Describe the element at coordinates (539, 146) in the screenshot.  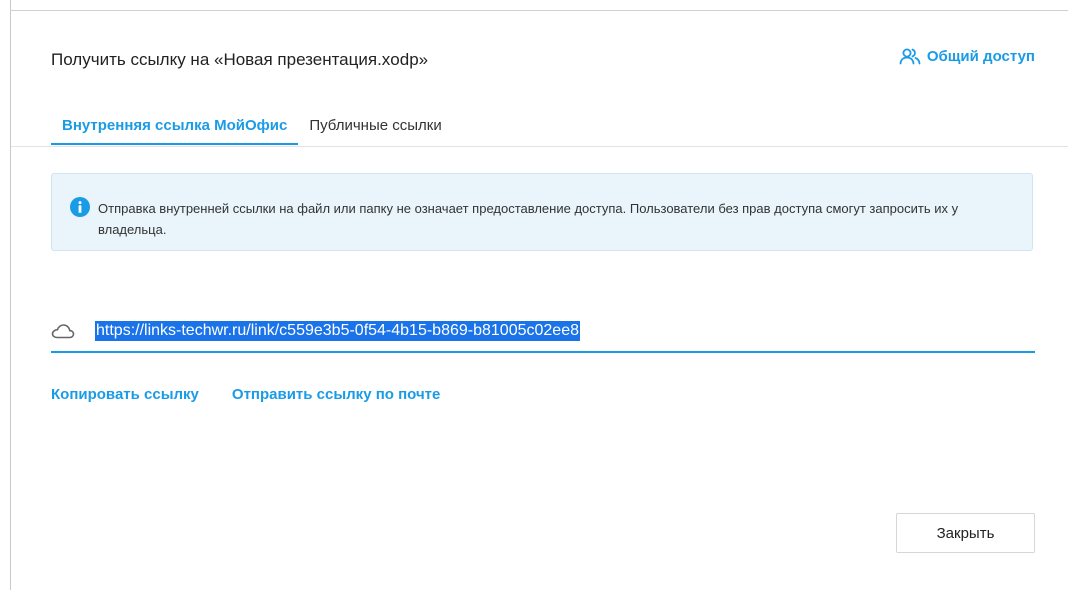
I see `tabs-divider` at that location.